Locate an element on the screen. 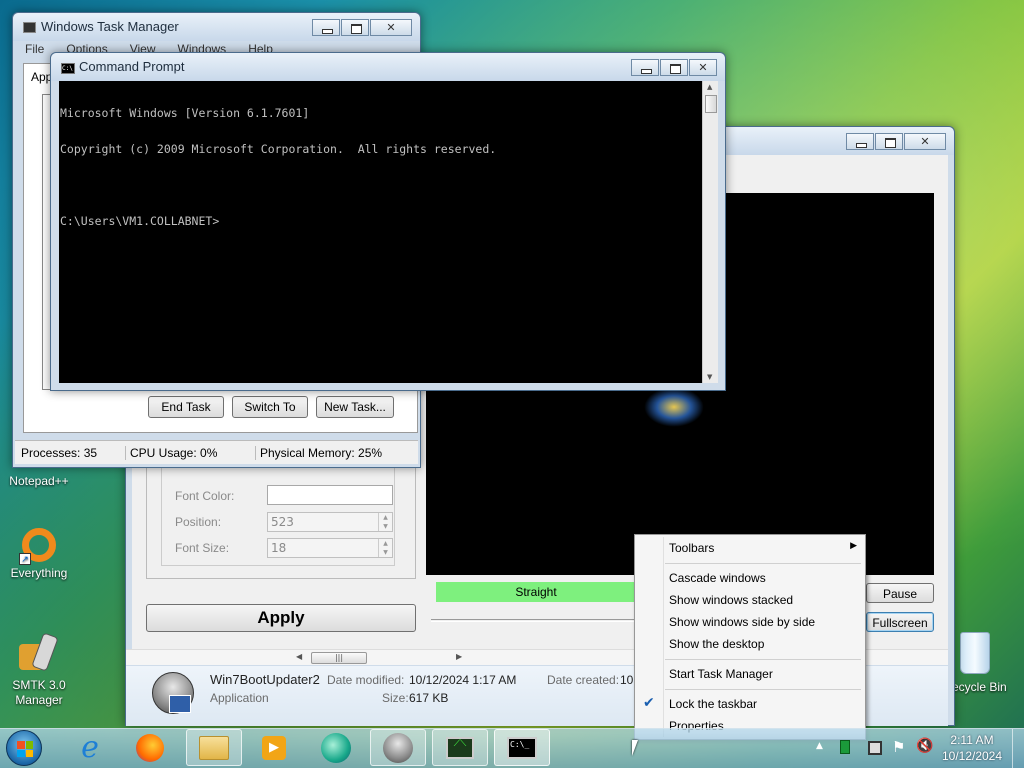  scroll-up-arrow: ▲ is located at coordinates (709, 87).